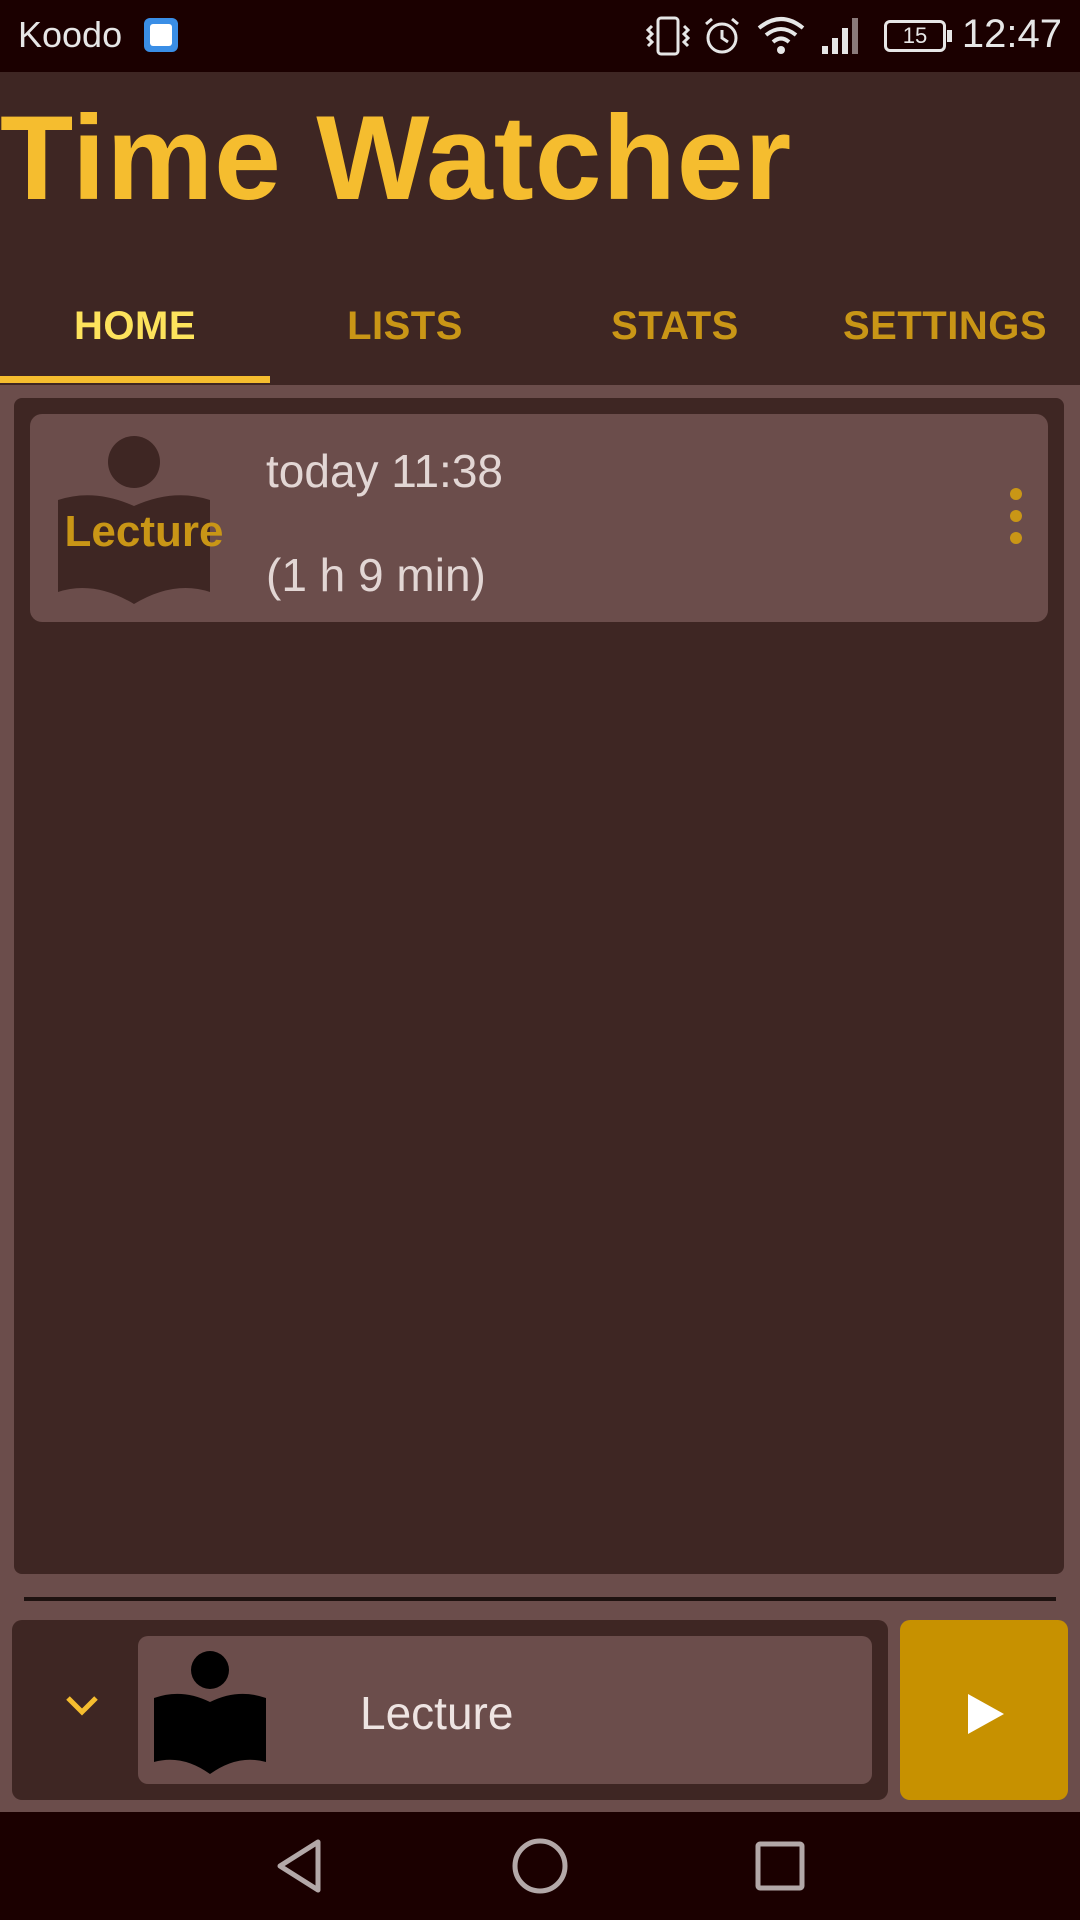 The image size is (1080, 1920). What do you see at coordinates (135, 326) in the screenshot?
I see `tab-home: HOME` at bounding box center [135, 326].